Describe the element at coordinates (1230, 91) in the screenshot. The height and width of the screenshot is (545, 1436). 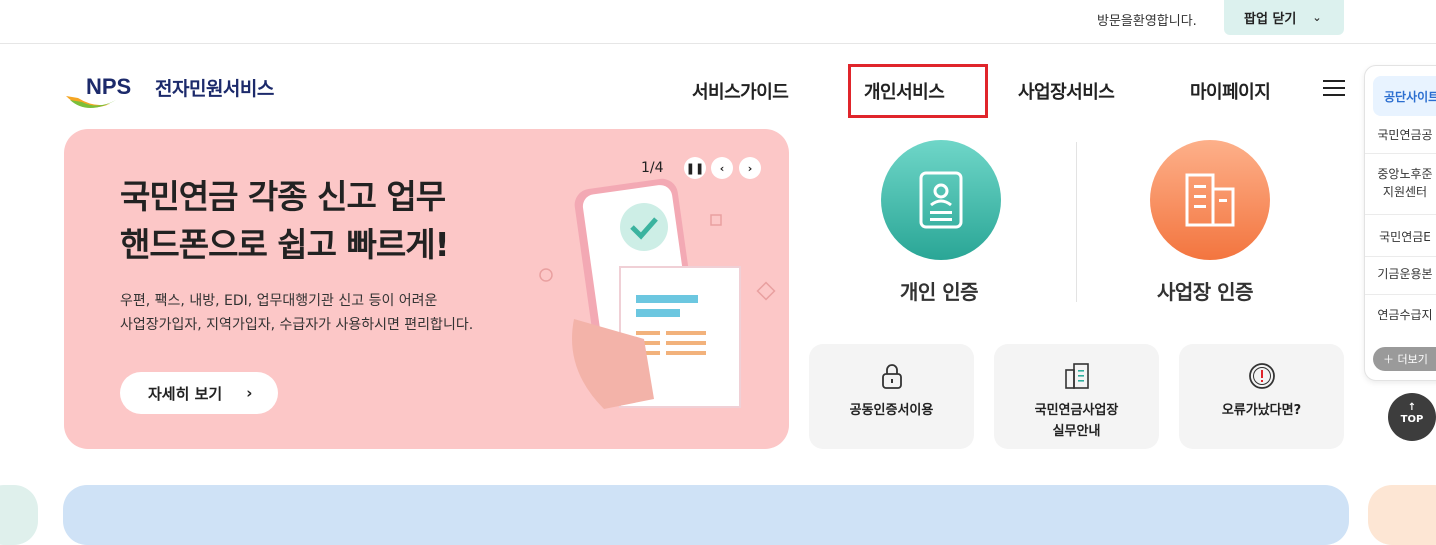
I see `gnb-my-page: 마이페이지` at that location.